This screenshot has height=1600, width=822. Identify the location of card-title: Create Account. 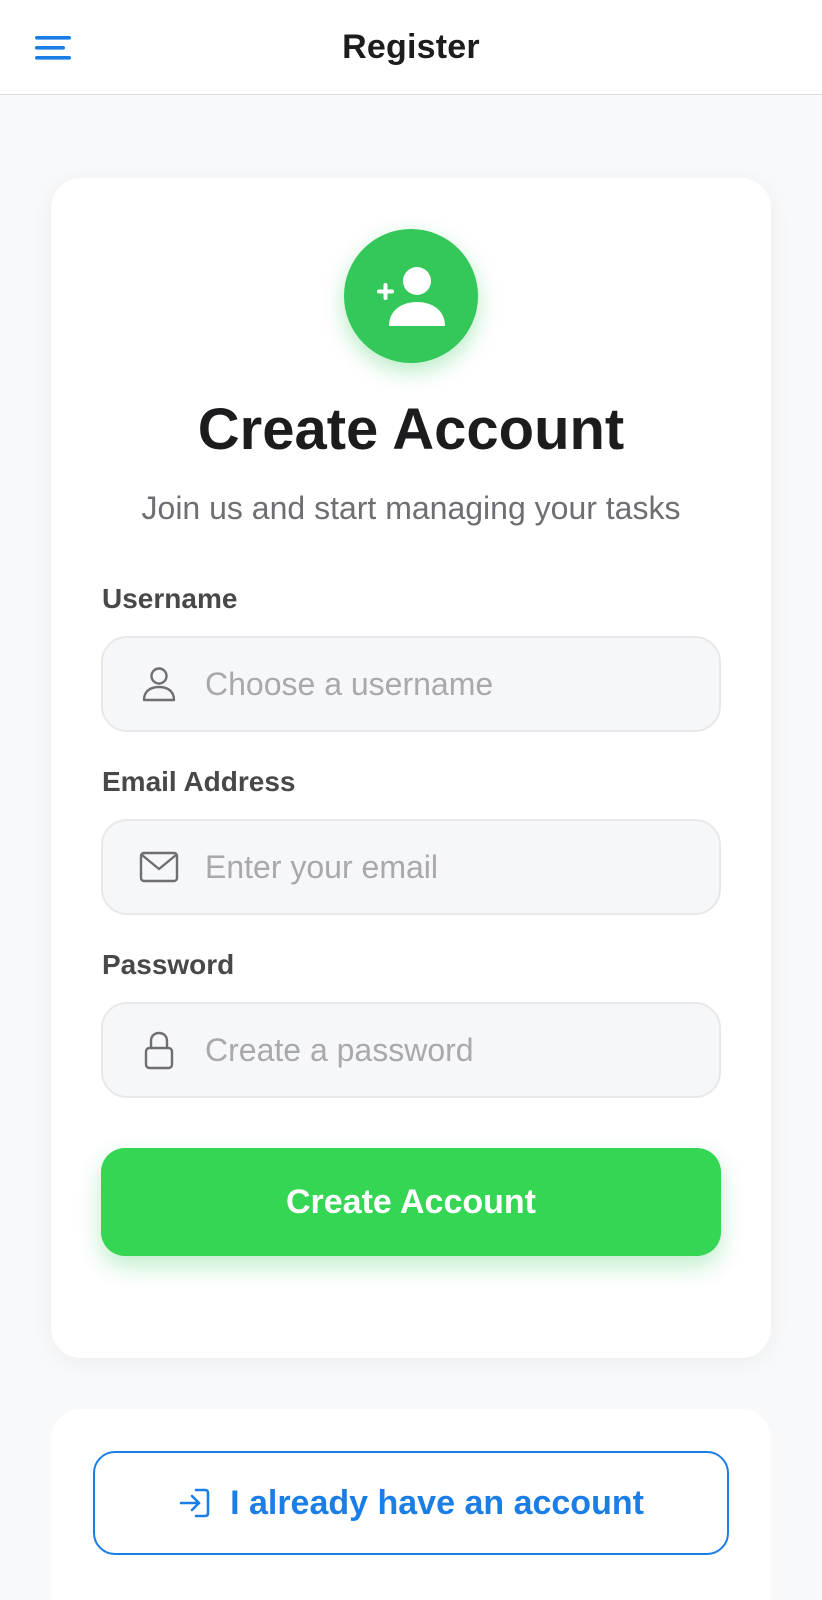
(411, 429).